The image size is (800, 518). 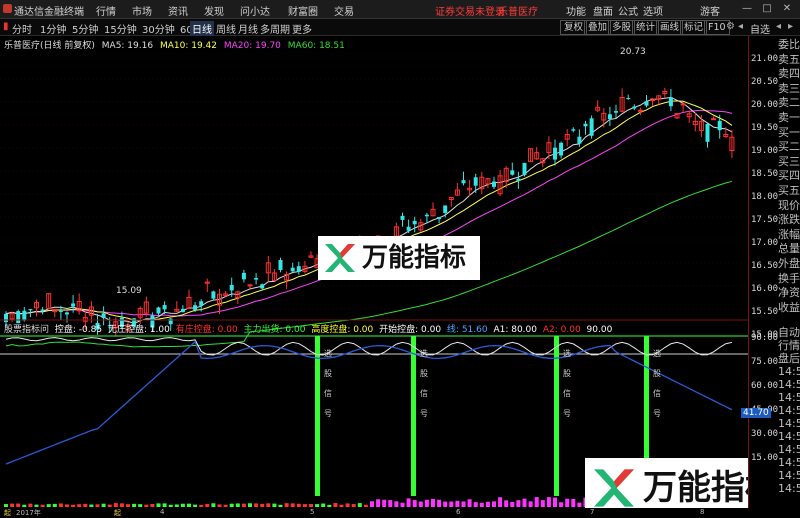 What do you see at coordinates (226, 28) in the screenshot?
I see `period-weekly: 周线` at bounding box center [226, 28].